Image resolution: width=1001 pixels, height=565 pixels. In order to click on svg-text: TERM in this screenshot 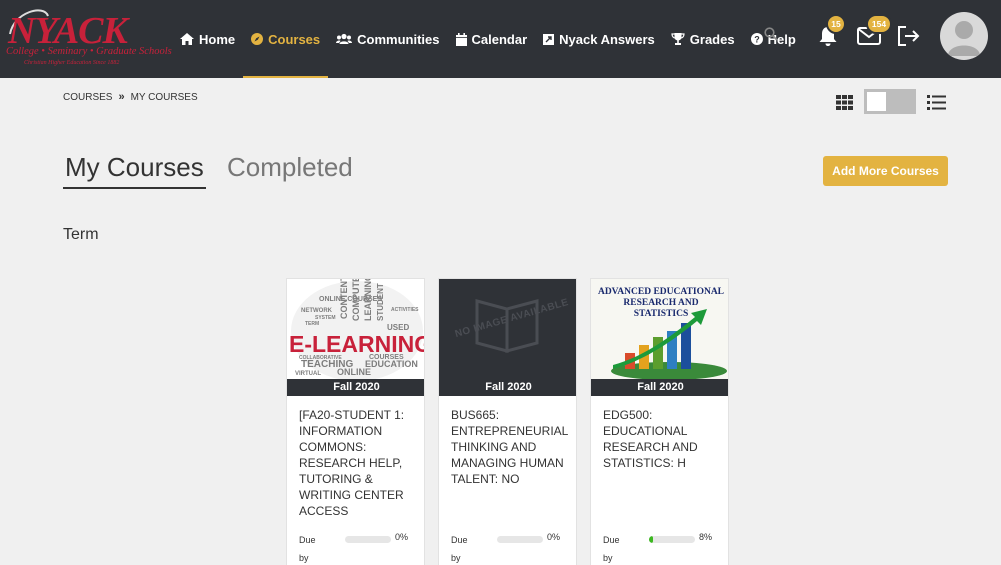, I will do `click(312, 324)`.